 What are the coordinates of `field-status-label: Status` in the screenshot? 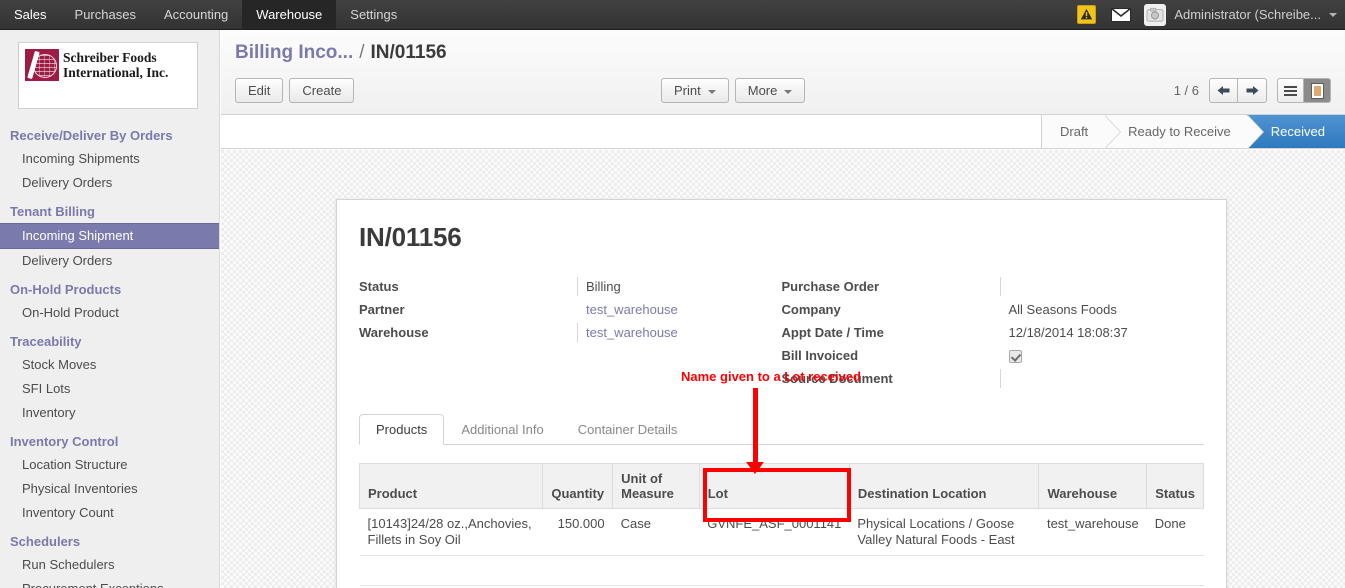 It's located at (379, 286).